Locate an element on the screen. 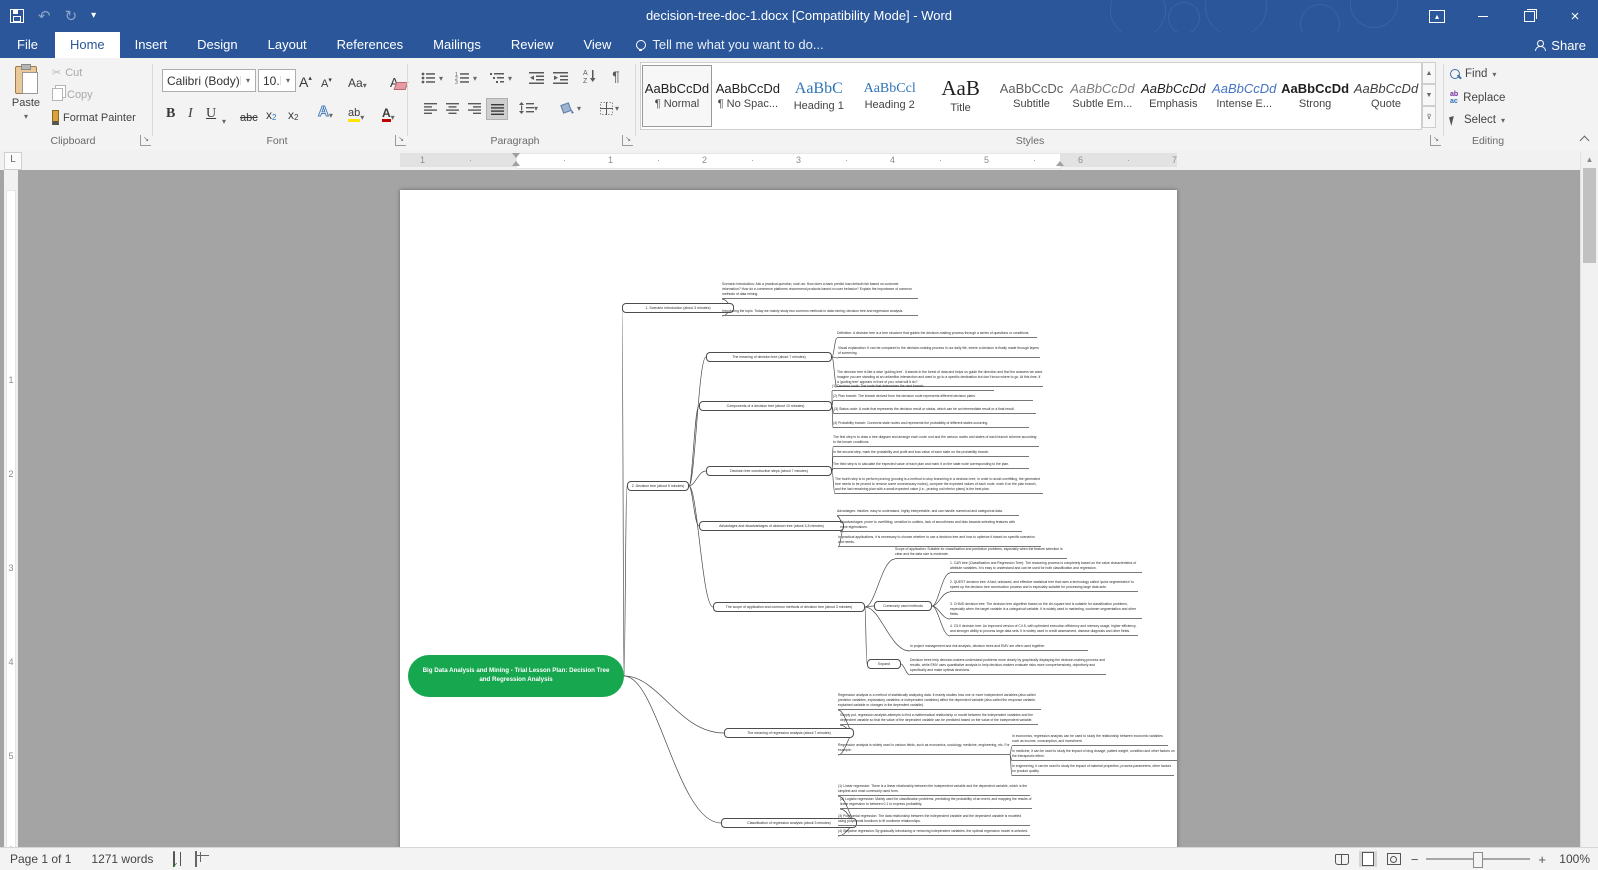  zoom-slider-thumb is located at coordinates (1478, 860).